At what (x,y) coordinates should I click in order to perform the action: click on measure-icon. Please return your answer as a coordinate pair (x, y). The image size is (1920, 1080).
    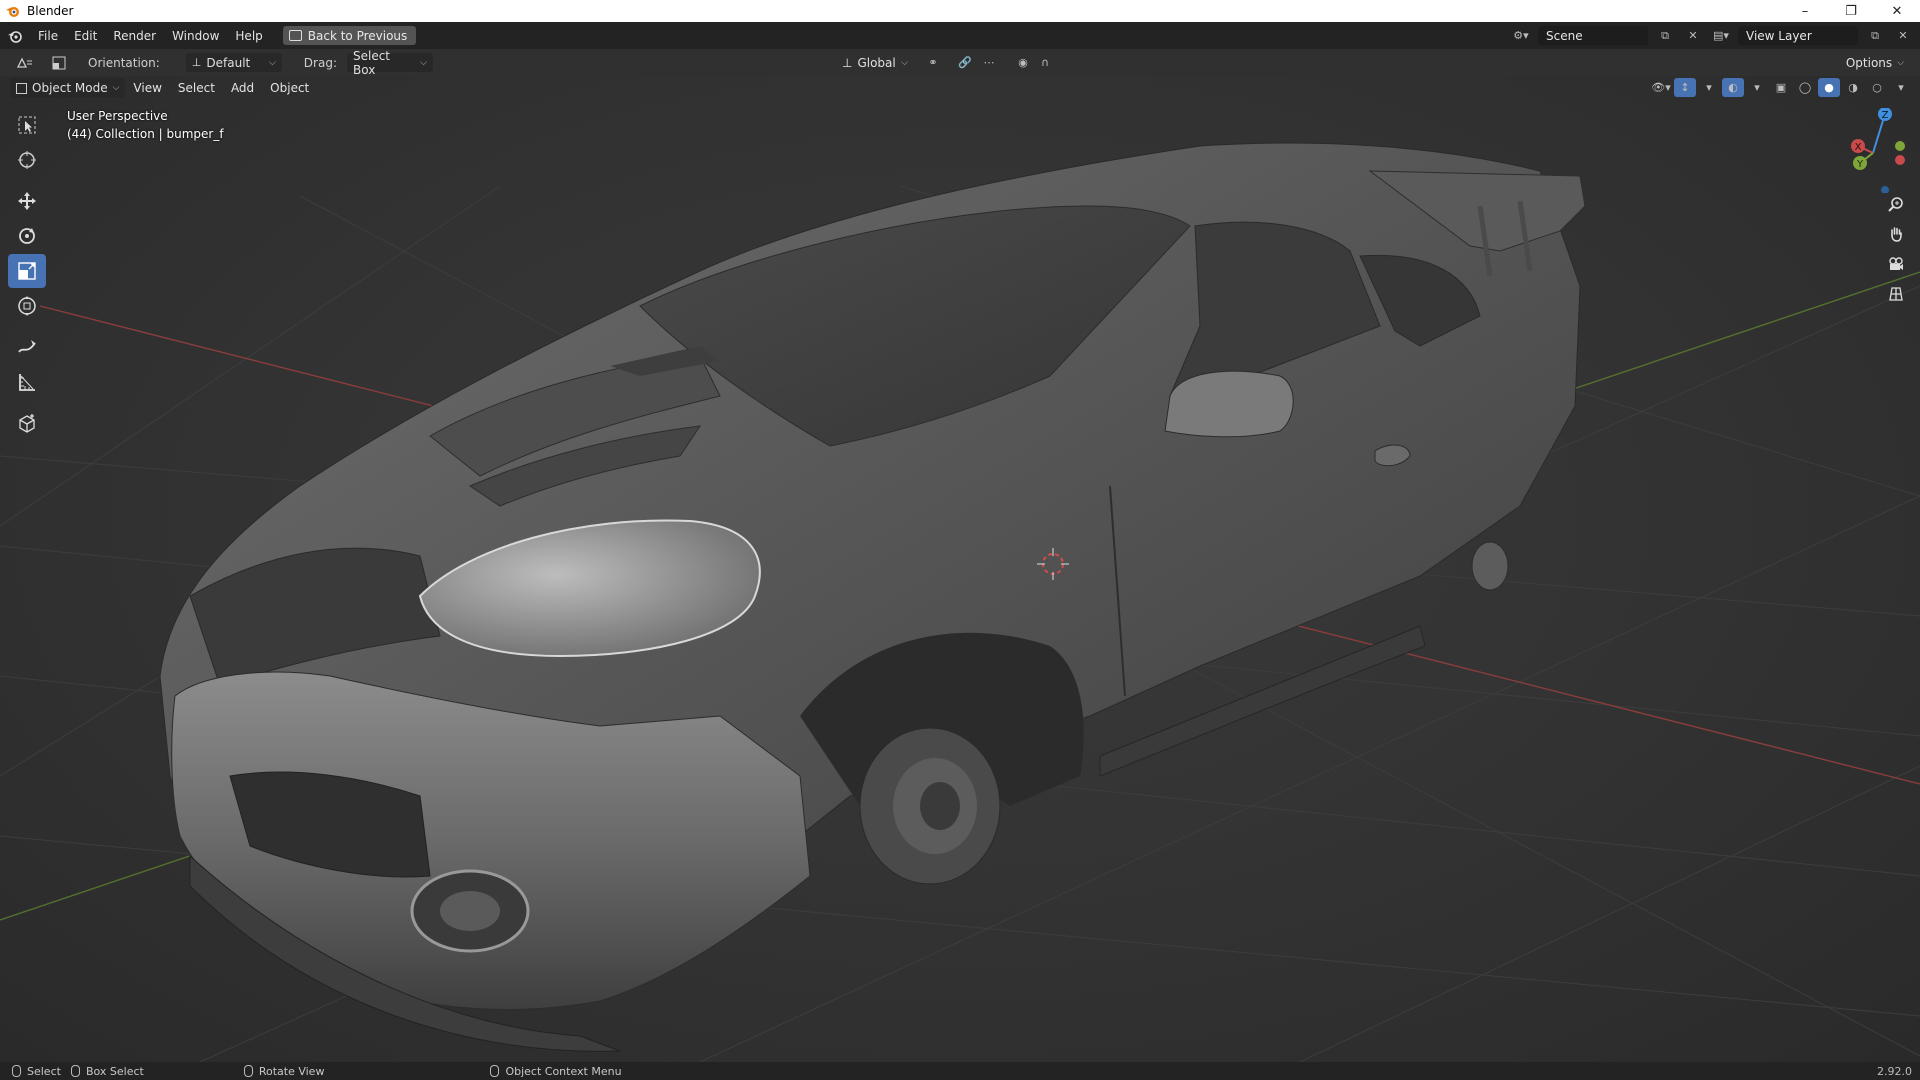
    Looking at the image, I should click on (27, 382).